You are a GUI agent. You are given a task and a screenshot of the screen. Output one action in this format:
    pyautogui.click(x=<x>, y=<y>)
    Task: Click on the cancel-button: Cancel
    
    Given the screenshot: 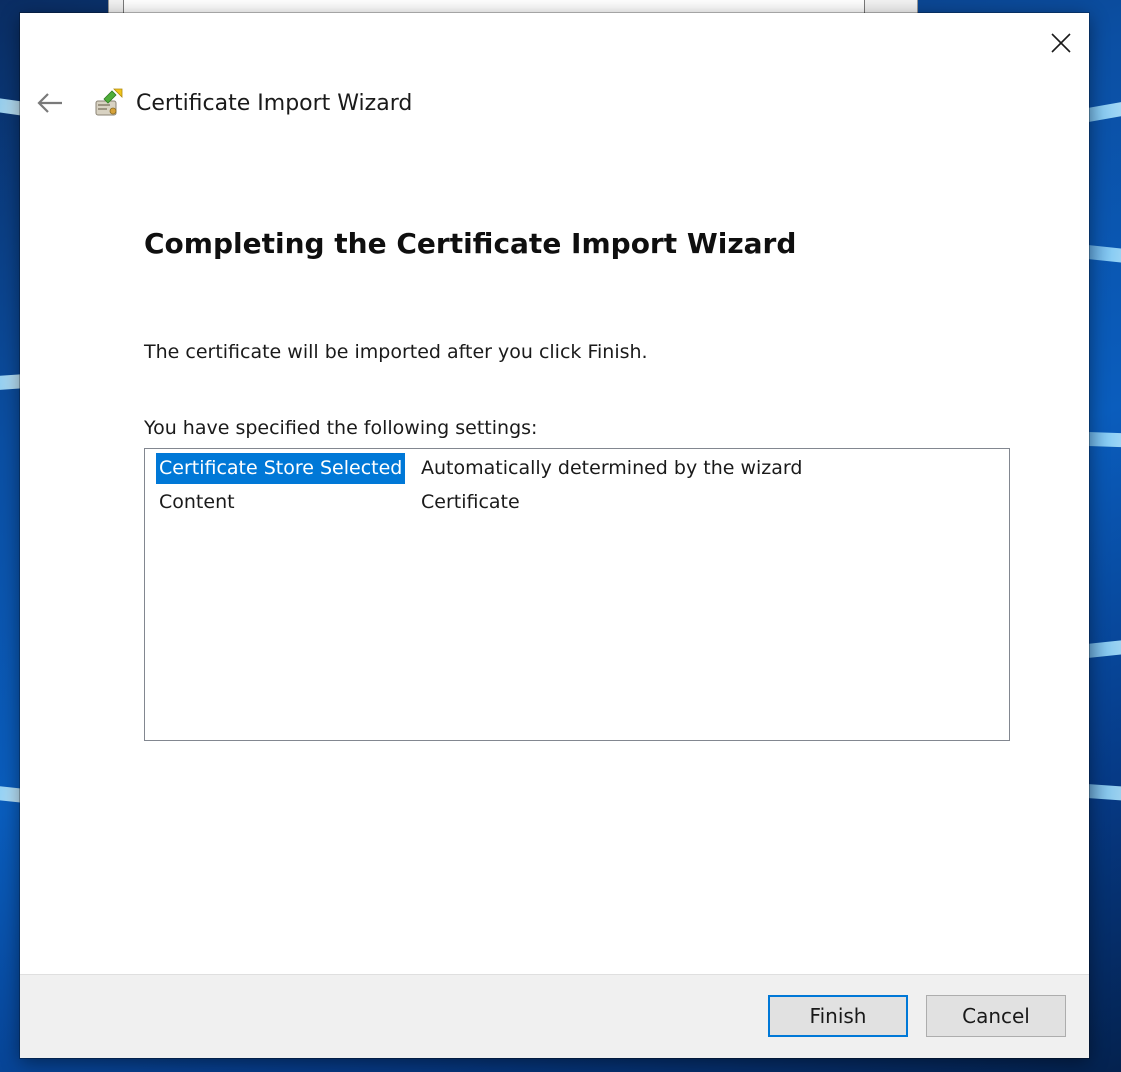 What is the action you would take?
    pyautogui.click(x=996, y=1016)
    